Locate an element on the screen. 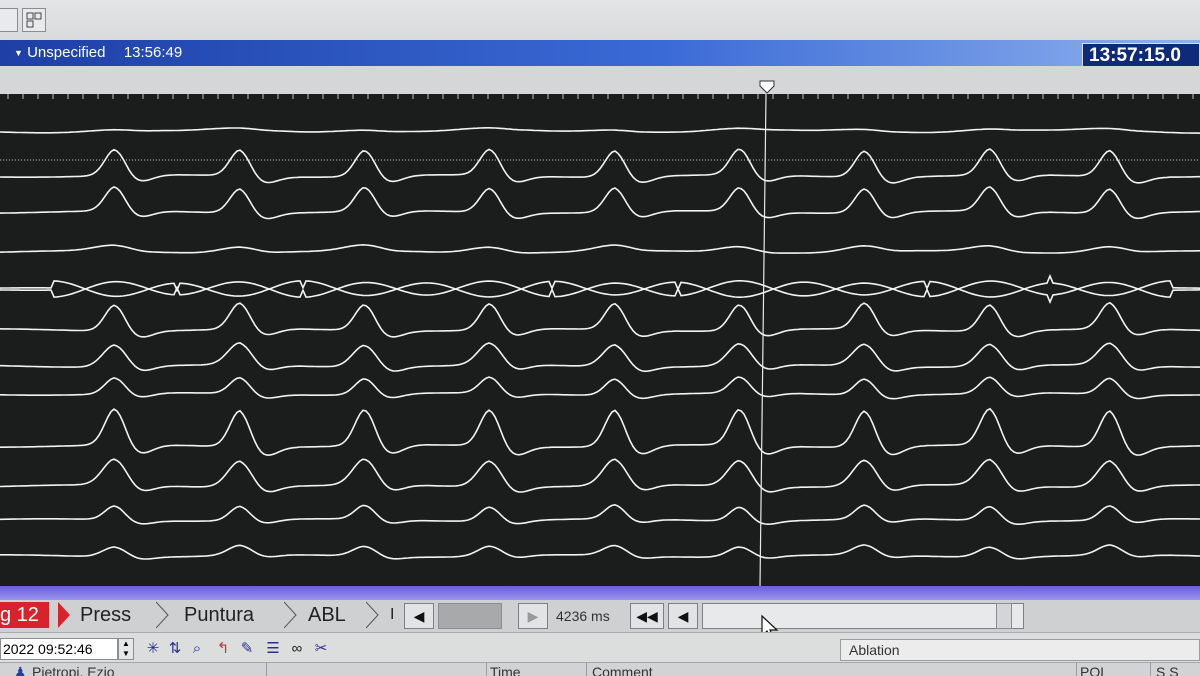 This screenshot has height=676, width=1200. next-page-button: ▶ is located at coordinates (533, 616).